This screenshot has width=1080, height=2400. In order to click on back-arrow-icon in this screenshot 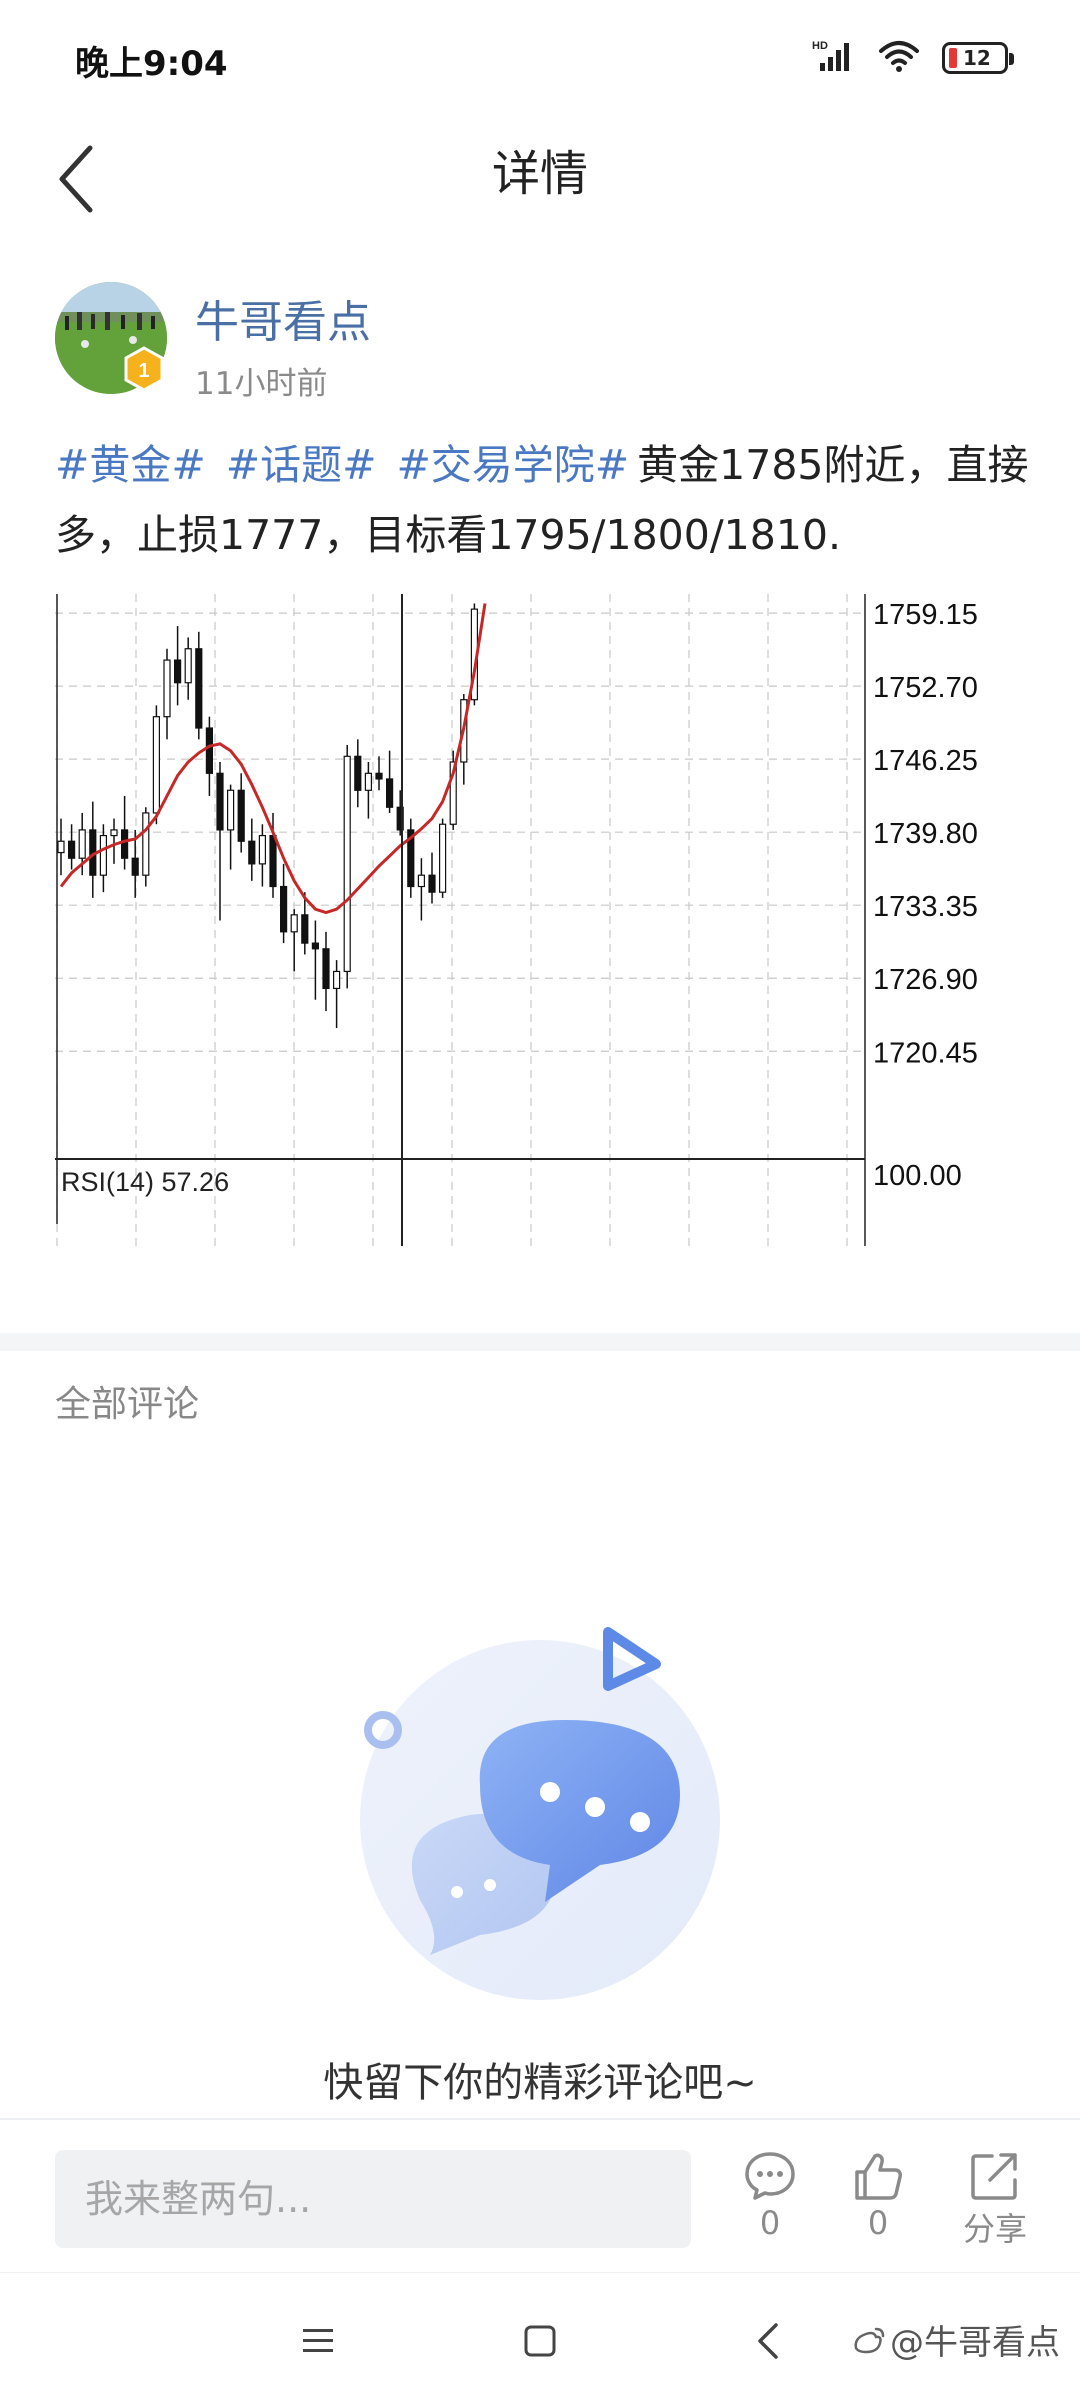, I will do `click(768, 2341)`.